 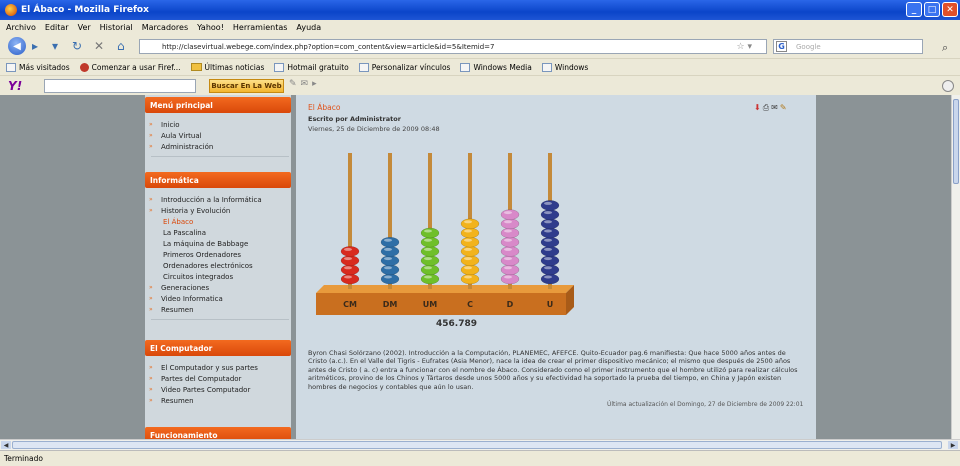 What do you see at coordinates (950, 9) in the screenshot?
I see `close-button: ✕` at bounding box center [950, 9].